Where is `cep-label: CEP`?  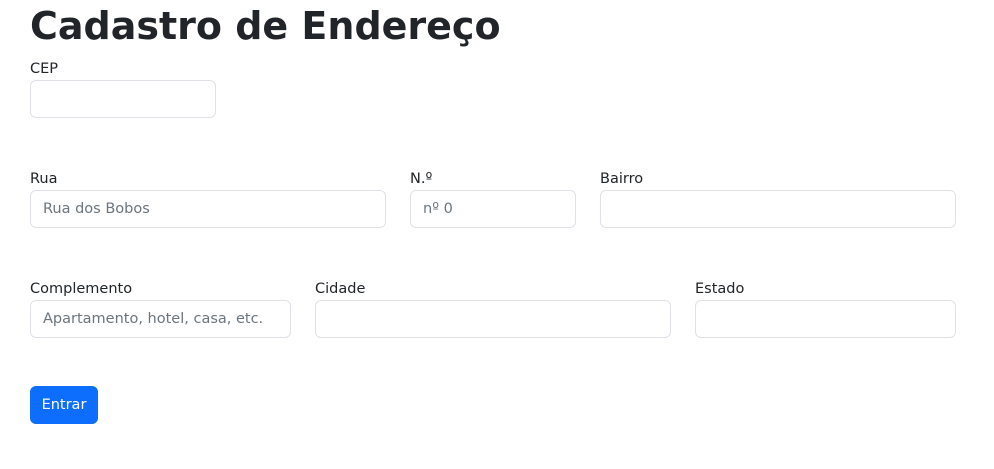 cep-label: CEP is located at coordinates (44, 69).